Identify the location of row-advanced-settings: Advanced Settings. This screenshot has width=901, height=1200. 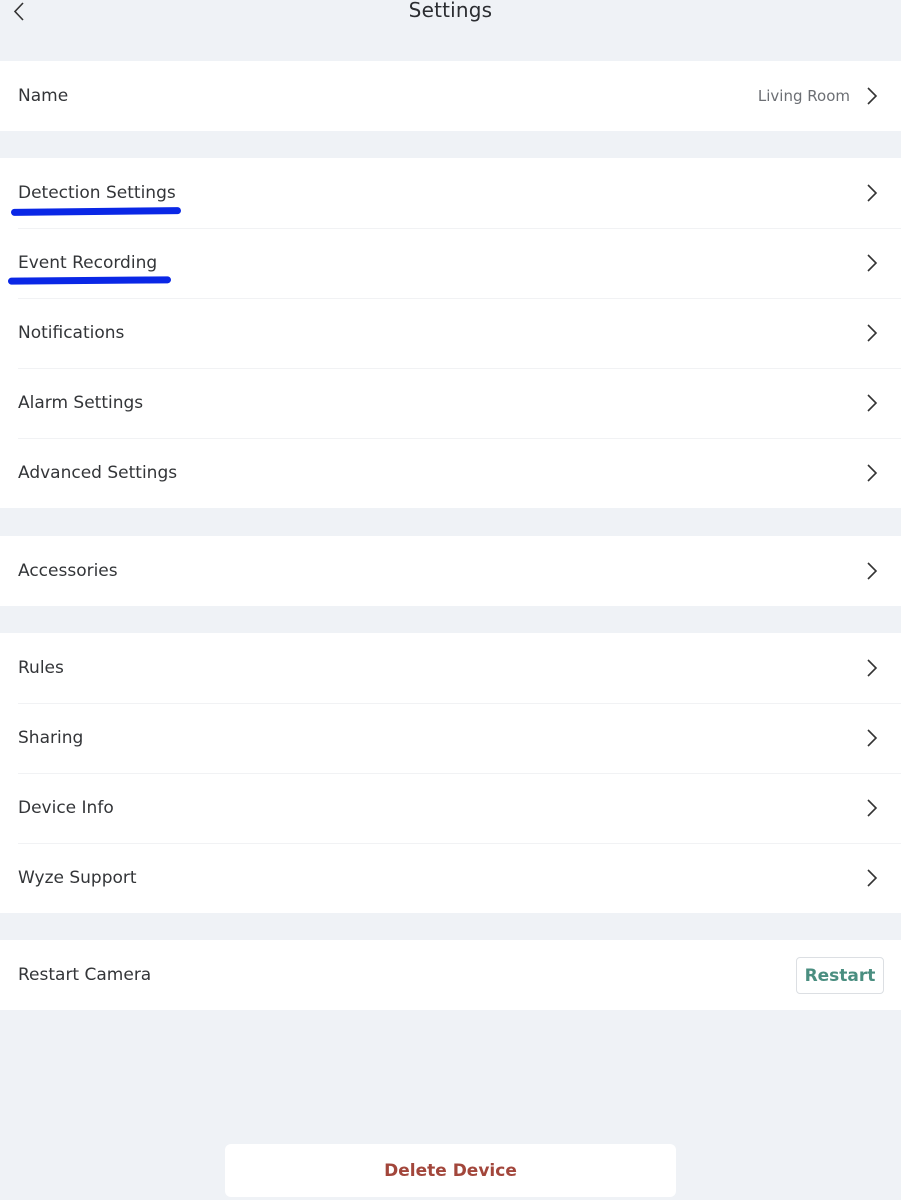
(450, 473).